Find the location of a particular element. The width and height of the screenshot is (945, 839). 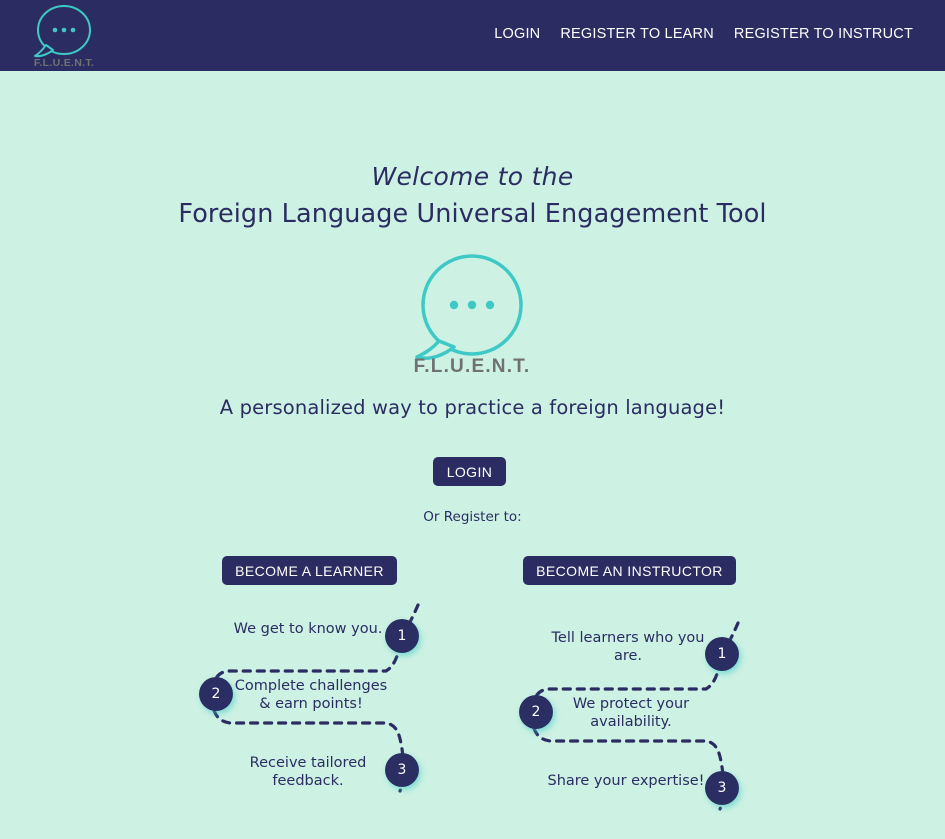

welcome-headline-line1: Welcome to the is located at coordinates (472, 176).